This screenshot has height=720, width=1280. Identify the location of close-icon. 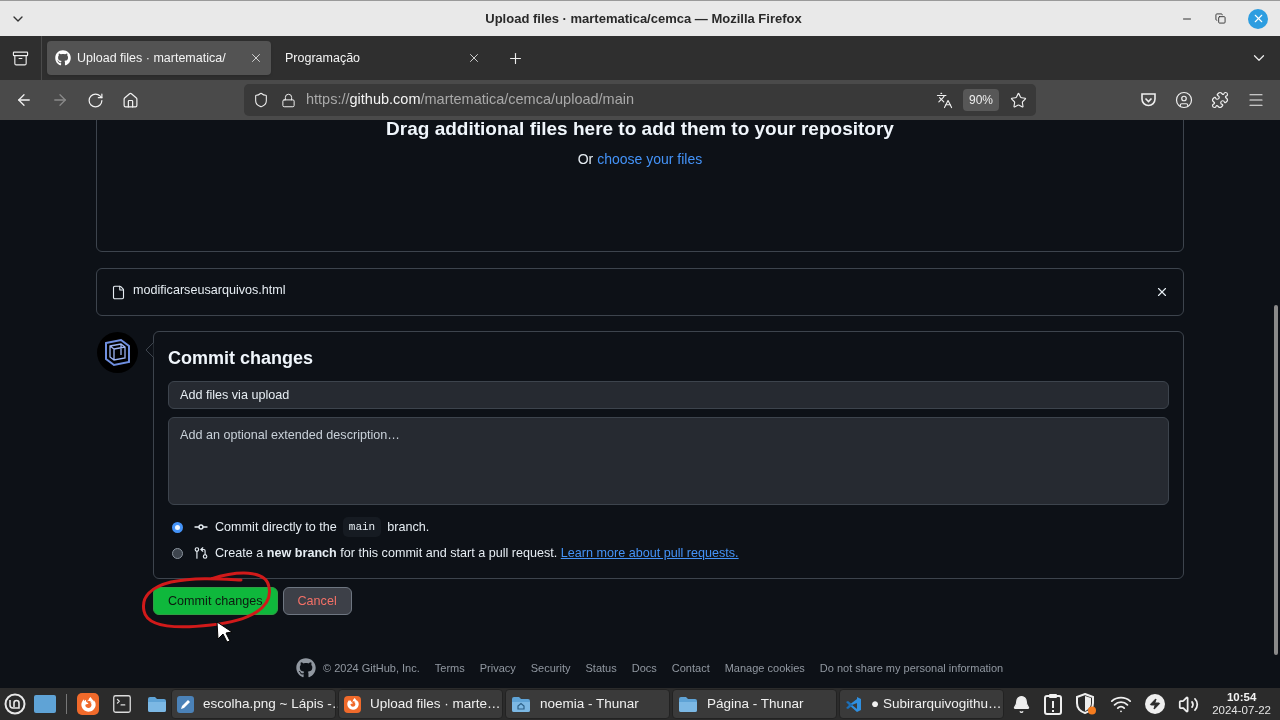
(1258, 18).